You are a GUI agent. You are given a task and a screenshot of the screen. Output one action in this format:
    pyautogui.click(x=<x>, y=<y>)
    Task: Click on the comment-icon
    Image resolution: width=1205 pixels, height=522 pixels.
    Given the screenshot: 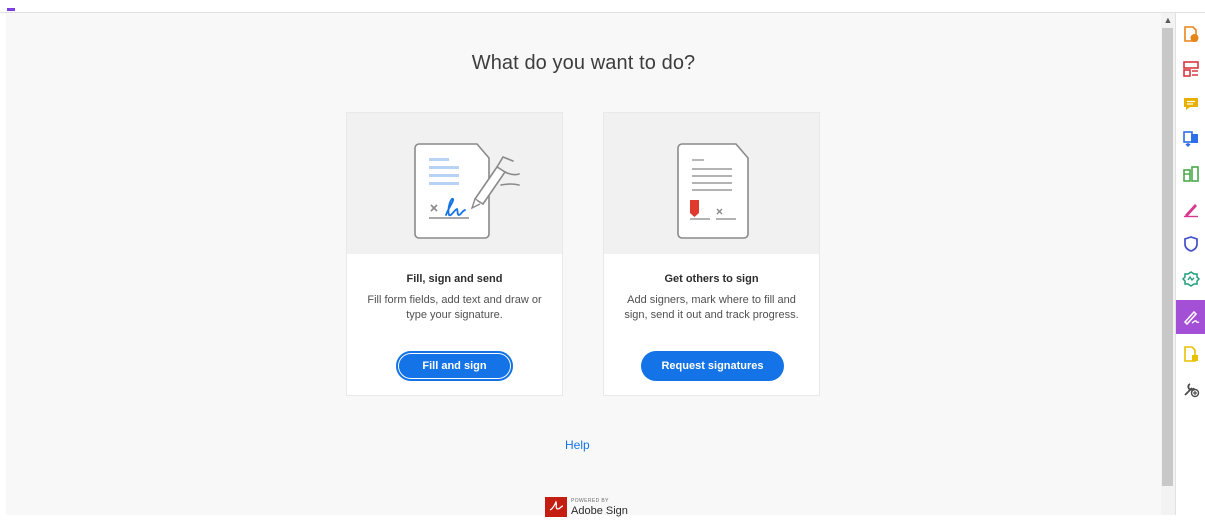 What is the action you would take?
    pyautogui.click(x=1191, y=104)
    